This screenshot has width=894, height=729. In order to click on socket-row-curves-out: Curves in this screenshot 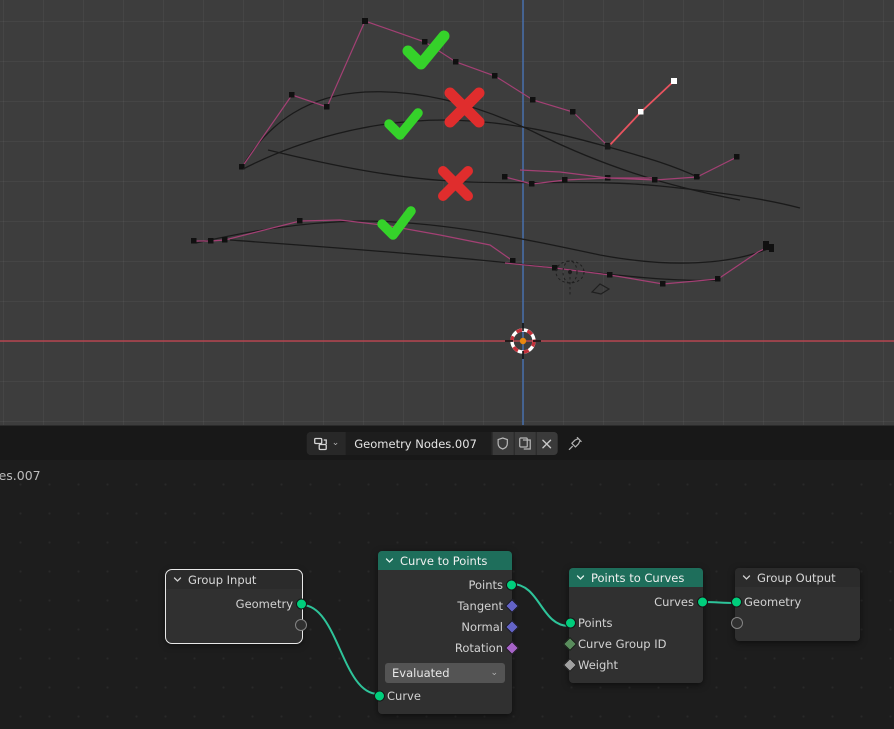, I will do `click(638, 601)`.